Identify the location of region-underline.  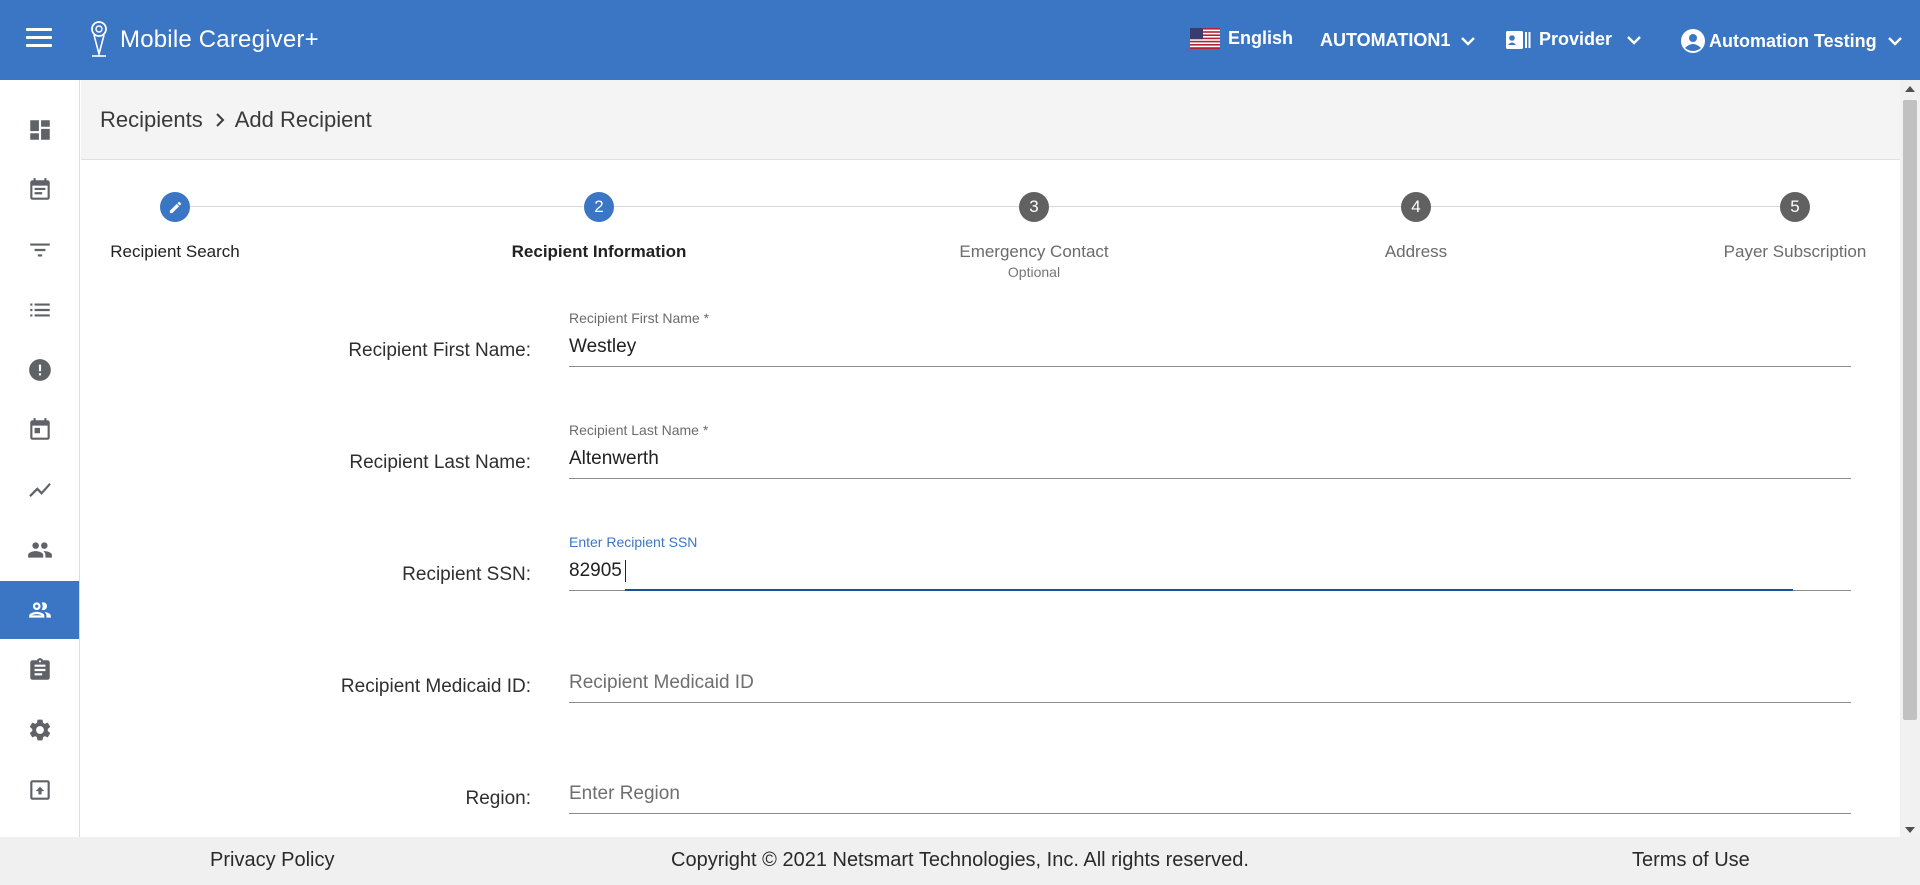
(1210, 813).